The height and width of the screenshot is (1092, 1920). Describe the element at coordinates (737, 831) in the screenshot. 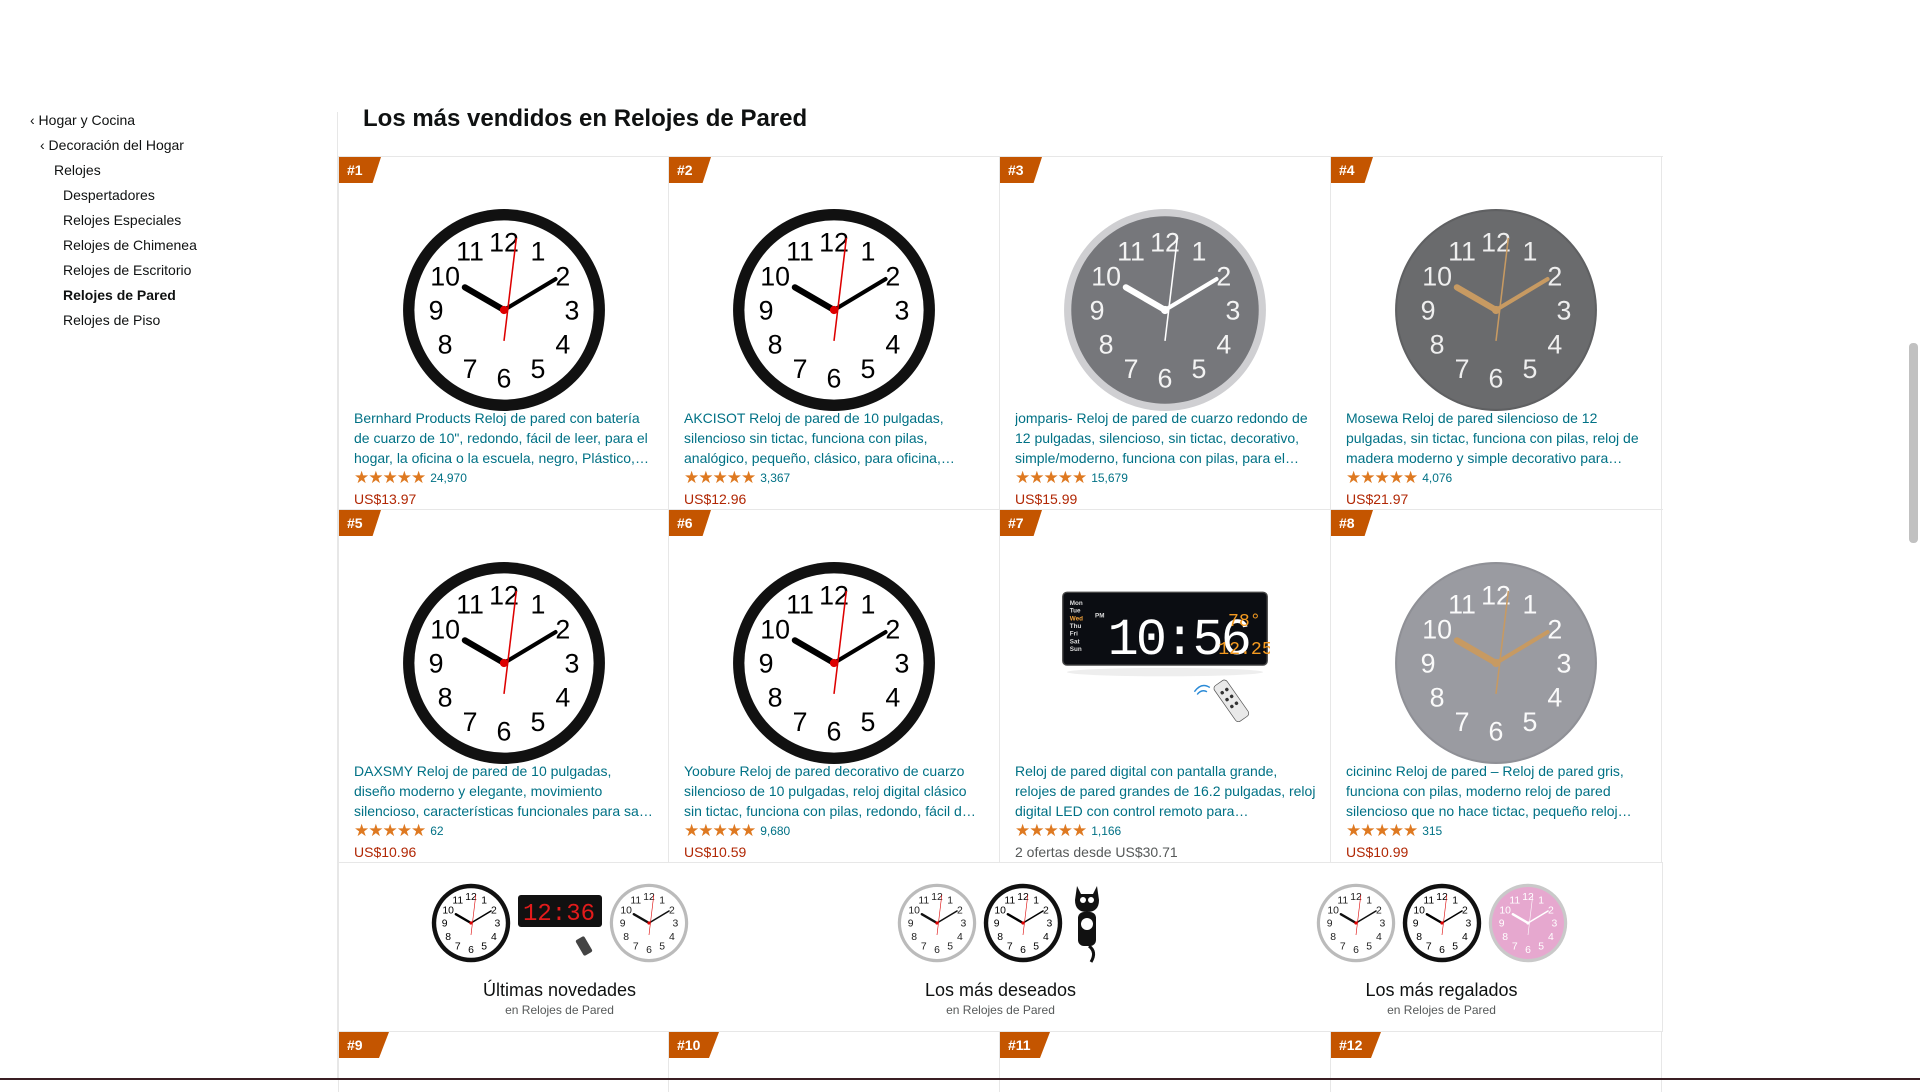

I see `rating: ★★★★★ 9,680` at that location.